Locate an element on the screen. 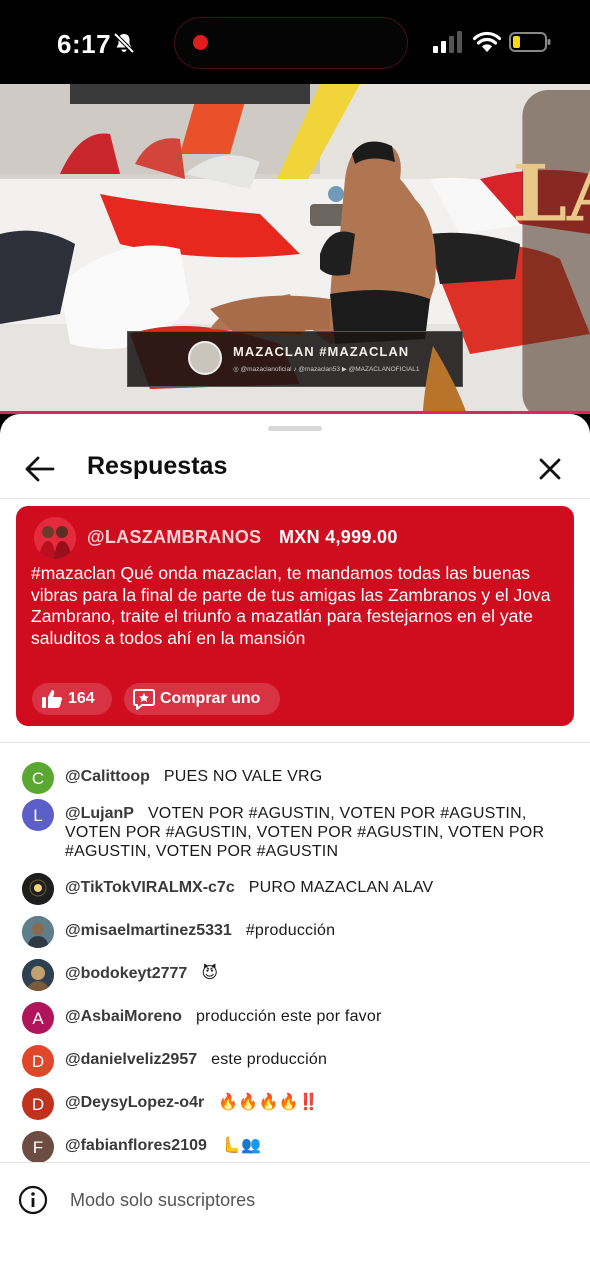 Image resolution: width=590 pixels, height=1280 pixels. subscribers-only-footer: Modo solo suscriptores is located at coordinates (295, 1221).